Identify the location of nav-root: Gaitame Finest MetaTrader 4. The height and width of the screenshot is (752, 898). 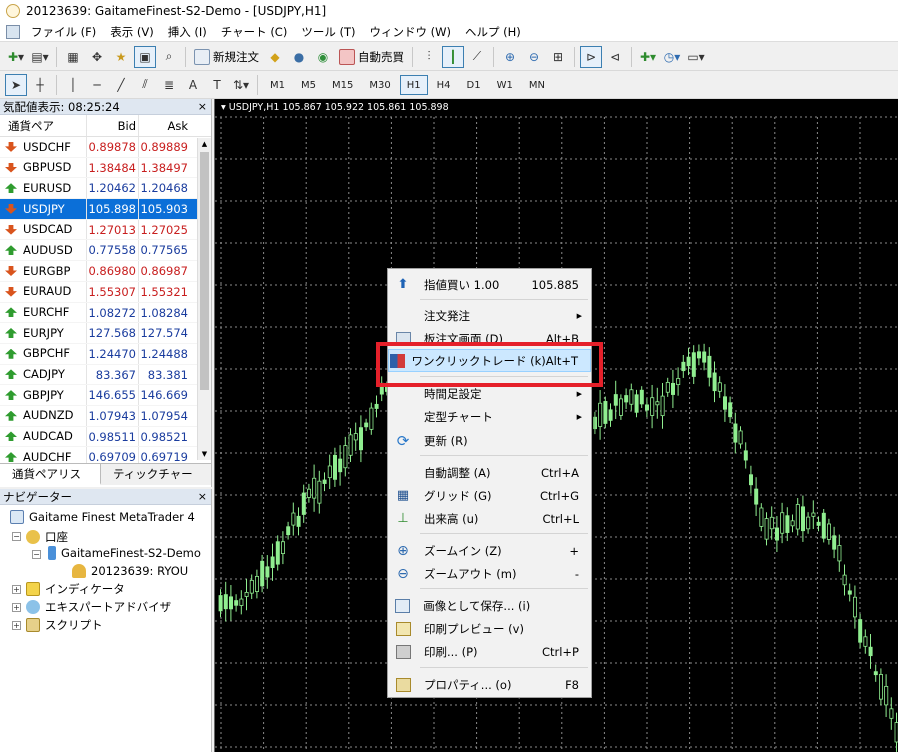
(102, 517).